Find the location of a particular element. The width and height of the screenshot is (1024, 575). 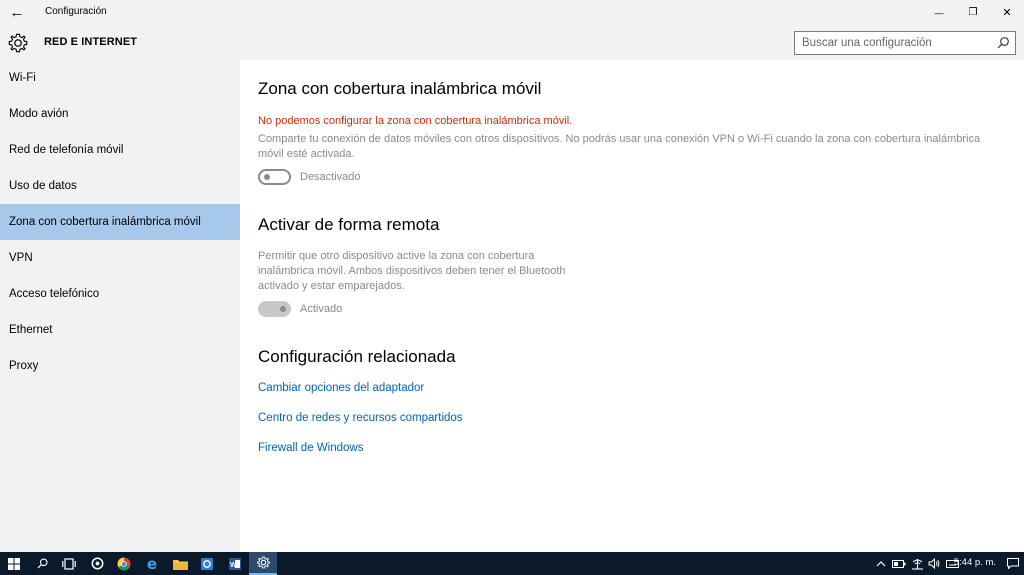

task-view-icon is located at coordinates (69, 563).